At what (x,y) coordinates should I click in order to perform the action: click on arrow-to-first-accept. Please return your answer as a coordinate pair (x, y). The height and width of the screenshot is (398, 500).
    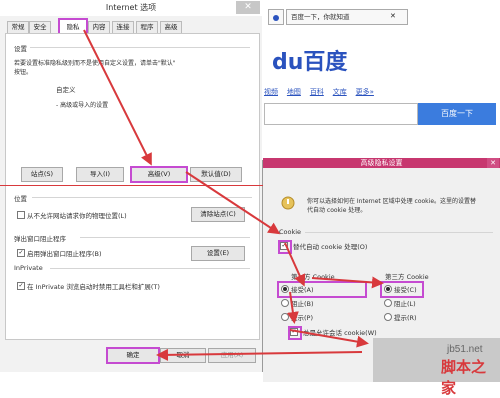
    Looking at the image, I should click on (295, 264).